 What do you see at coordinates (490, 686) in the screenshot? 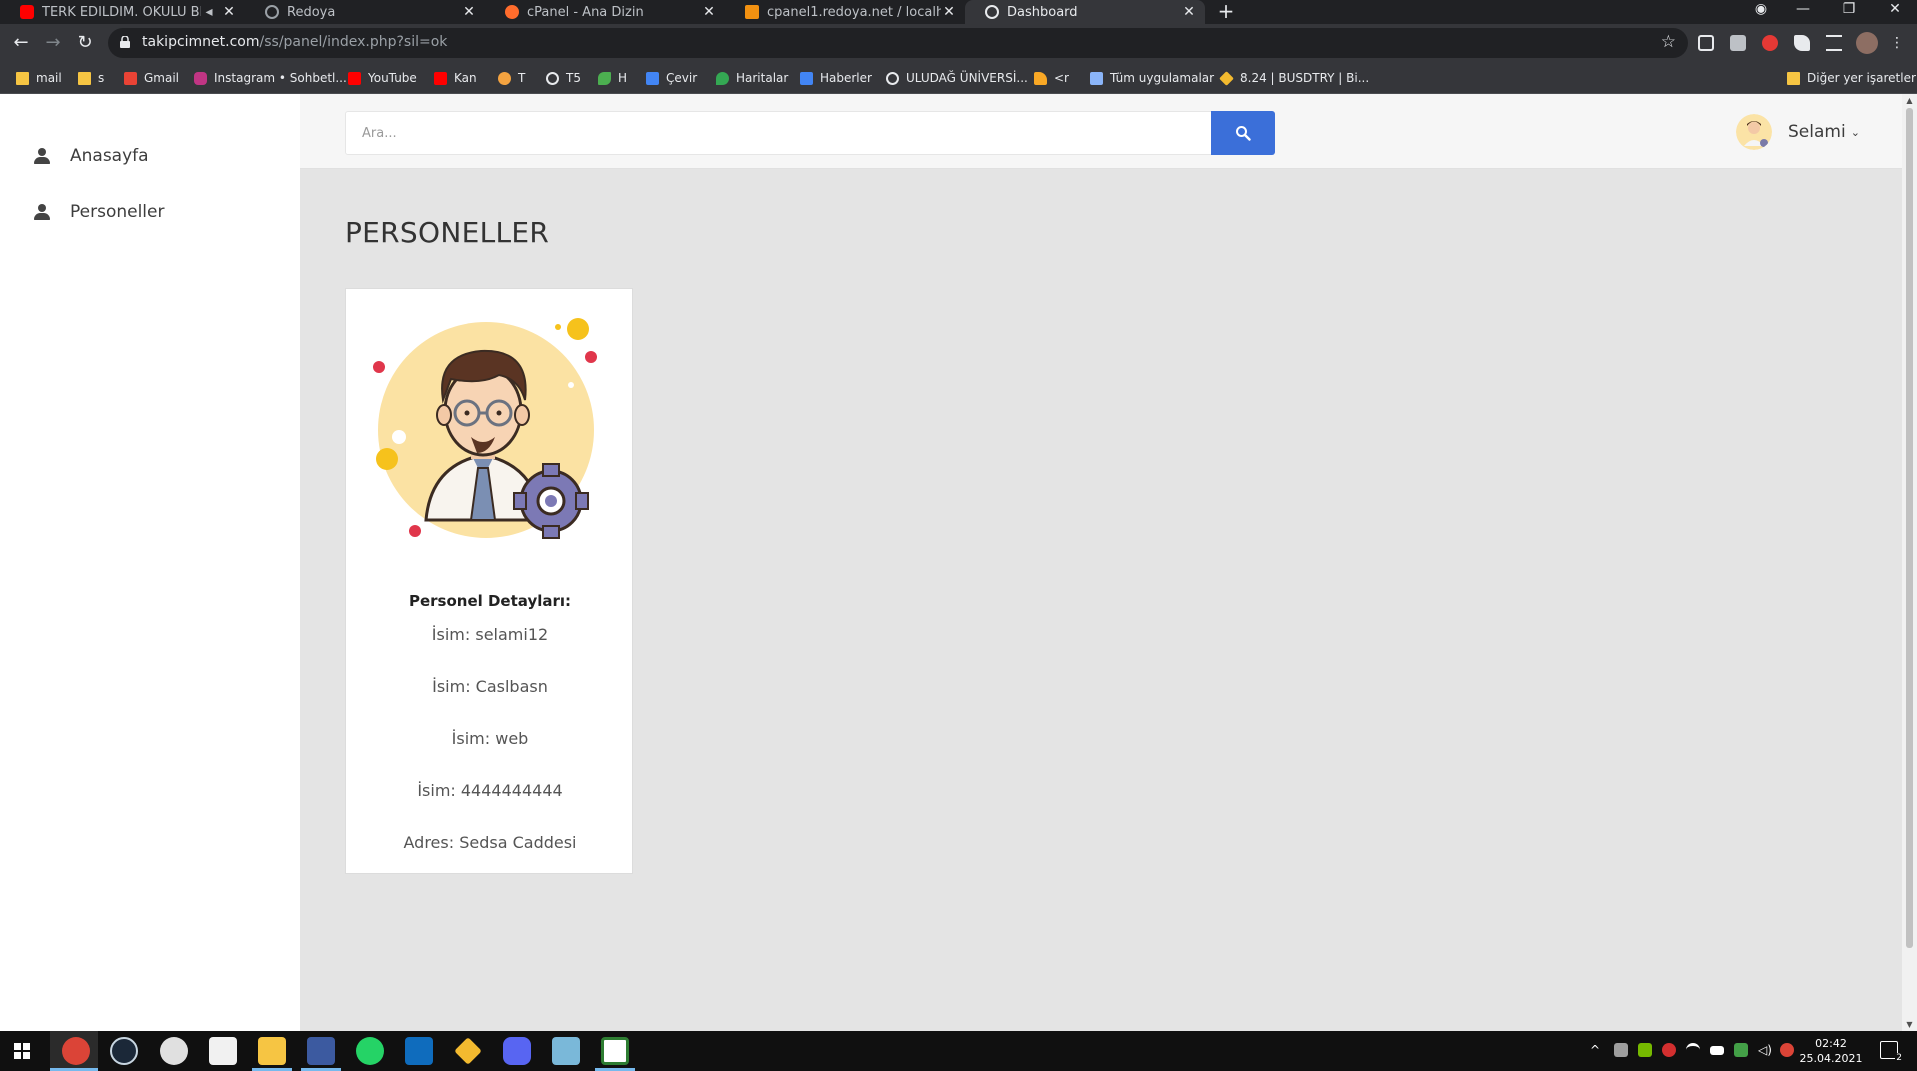
I see `detail-line: İsim: Caslbasn` at bounding box center [490, 686].